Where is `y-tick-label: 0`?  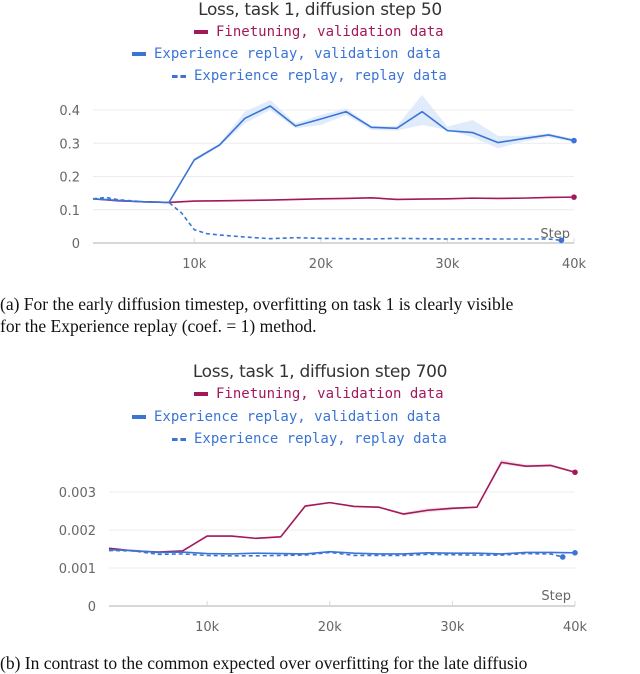
y-tick-label: 0 is located at coordinates (92, 607).